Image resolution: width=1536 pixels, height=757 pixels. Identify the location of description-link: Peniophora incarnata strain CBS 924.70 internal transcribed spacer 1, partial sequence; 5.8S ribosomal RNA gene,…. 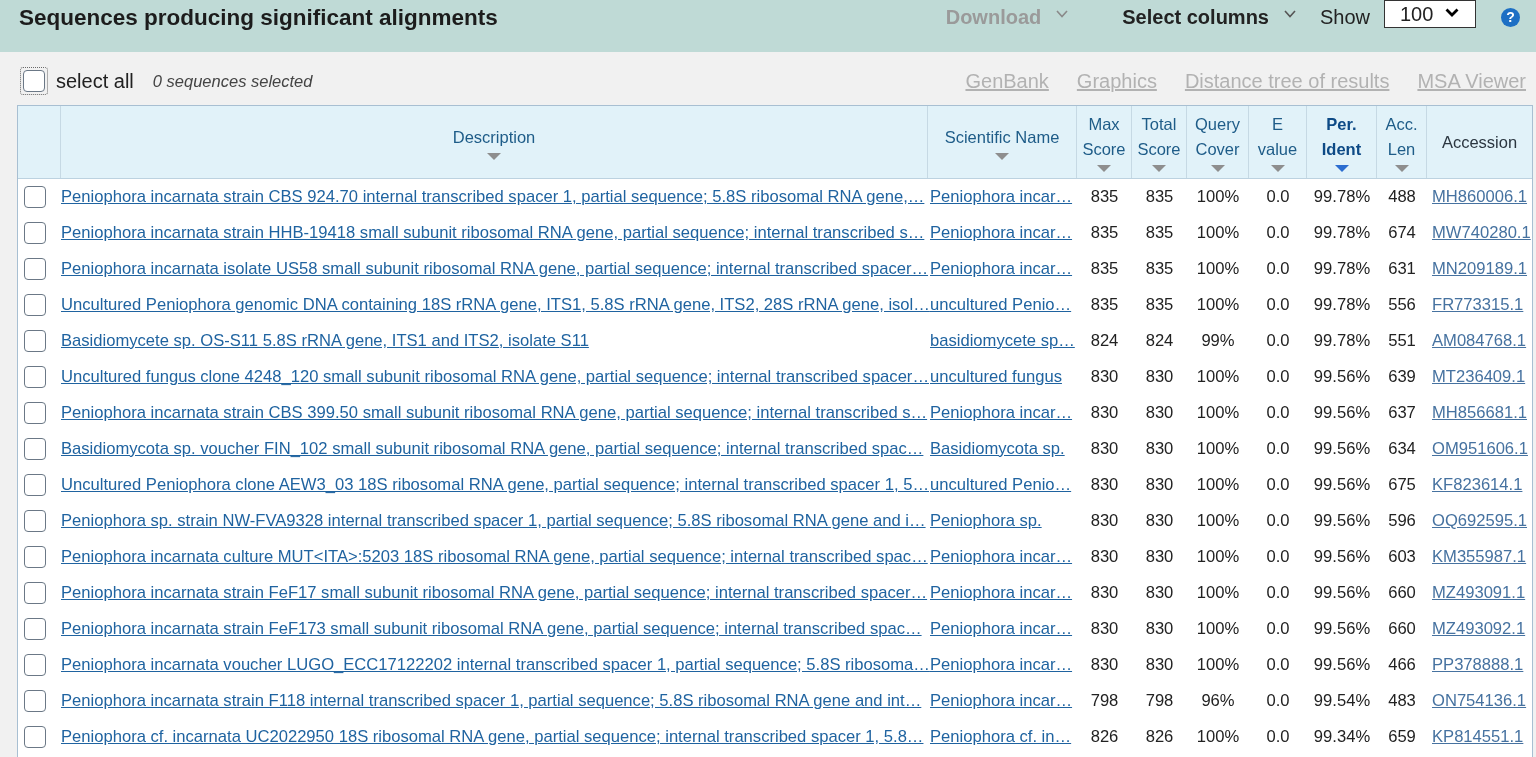
(493, 197).